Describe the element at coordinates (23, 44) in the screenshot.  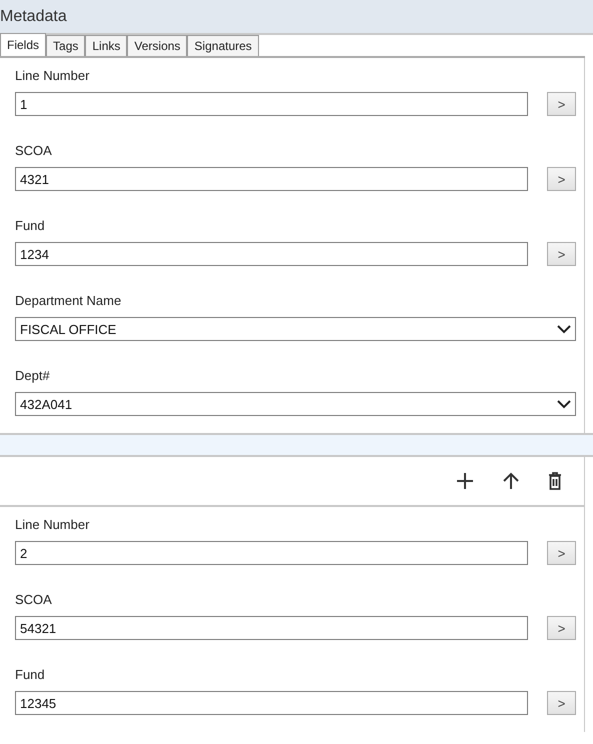
I see `tab: Fields` at that location.